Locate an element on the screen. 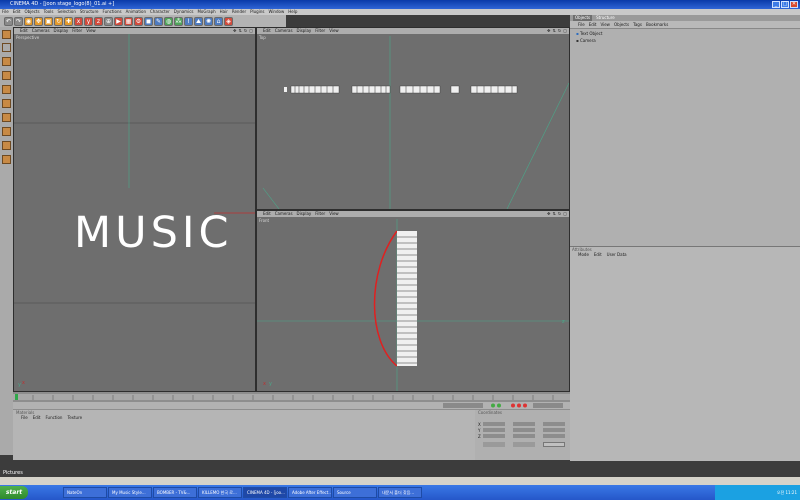 The width and height of the screenshot is (800, 500). x-axis-icon: x is located at coordinates (78, 21).